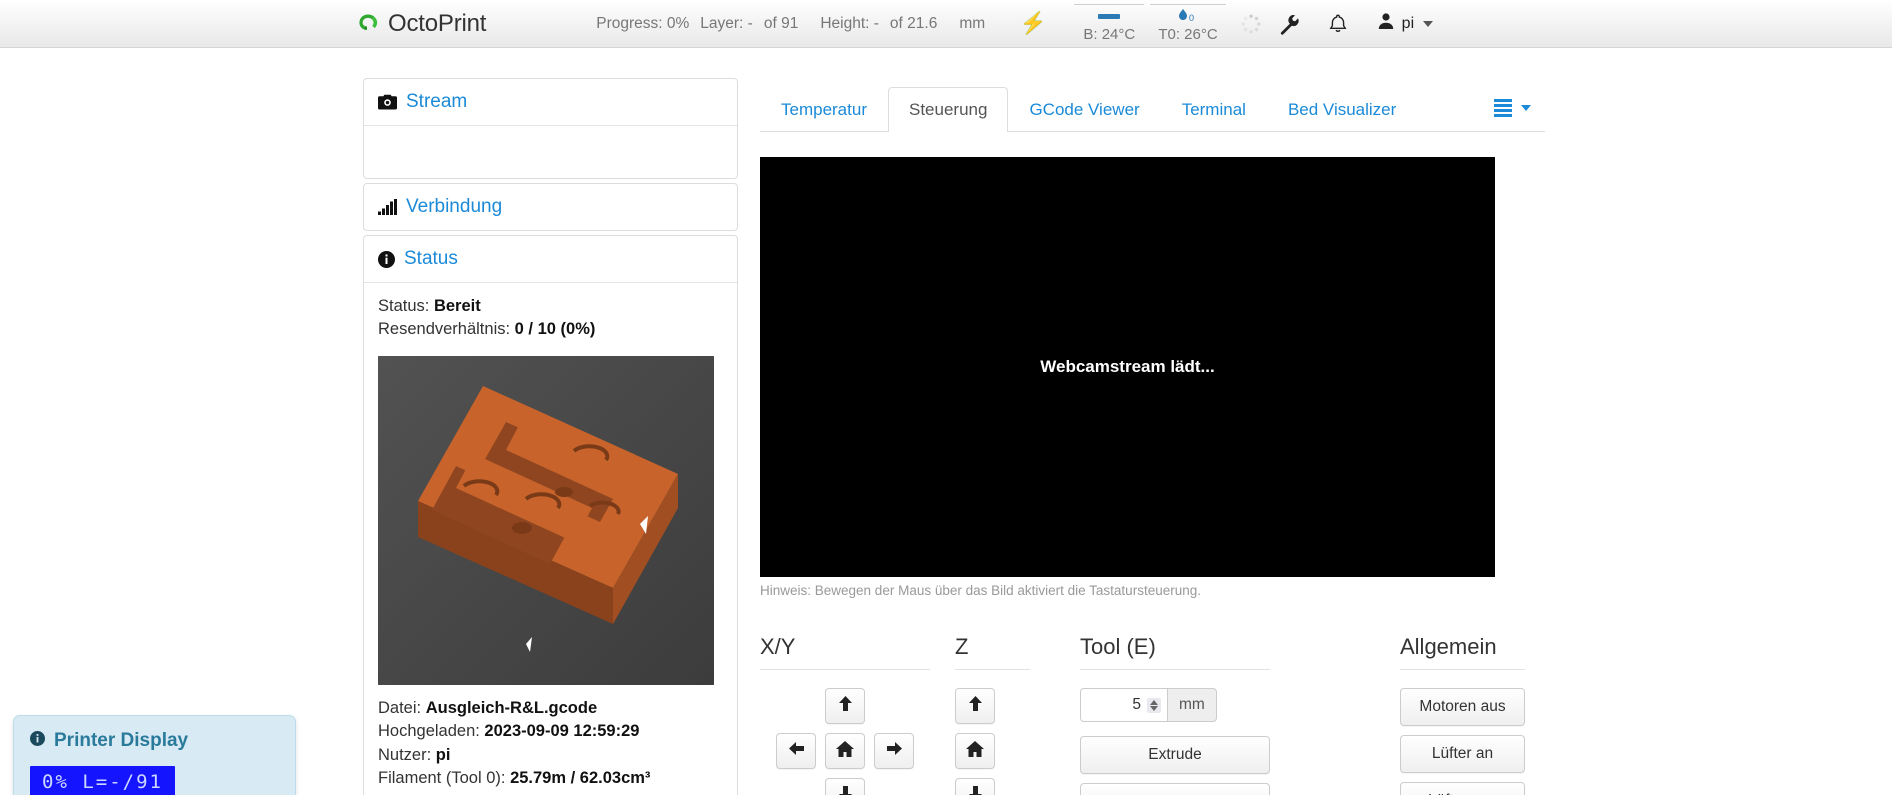 The width and height of the screenshot is (1892, 795). What do you see at coordinates (1214, 109) in the screenshot?
I see `tab-terminal: Terminal` at bounding box center [1214, 109].